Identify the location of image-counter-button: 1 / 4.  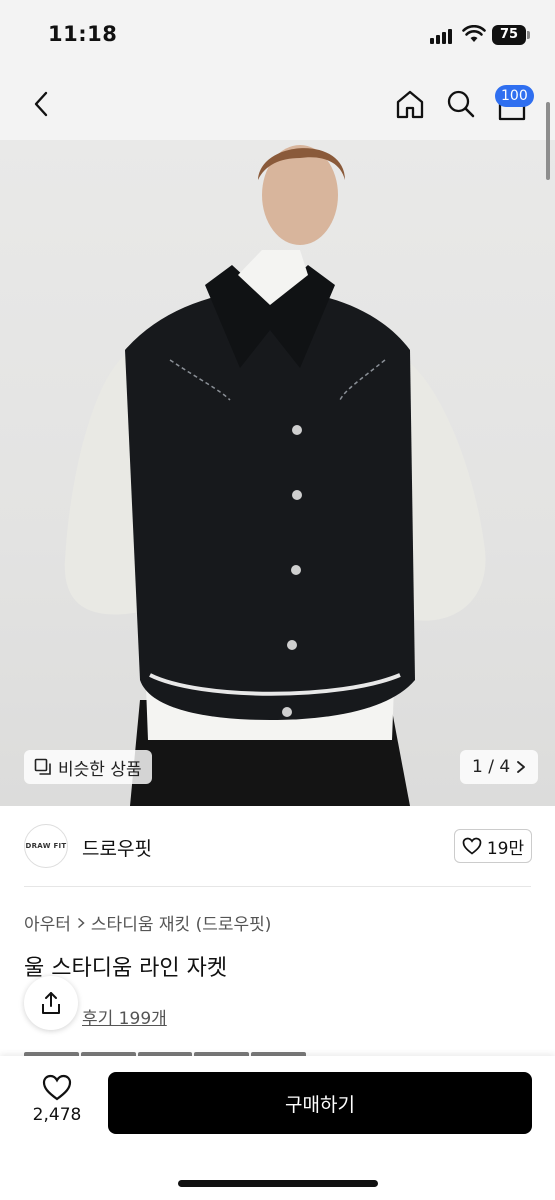
(499, 767).